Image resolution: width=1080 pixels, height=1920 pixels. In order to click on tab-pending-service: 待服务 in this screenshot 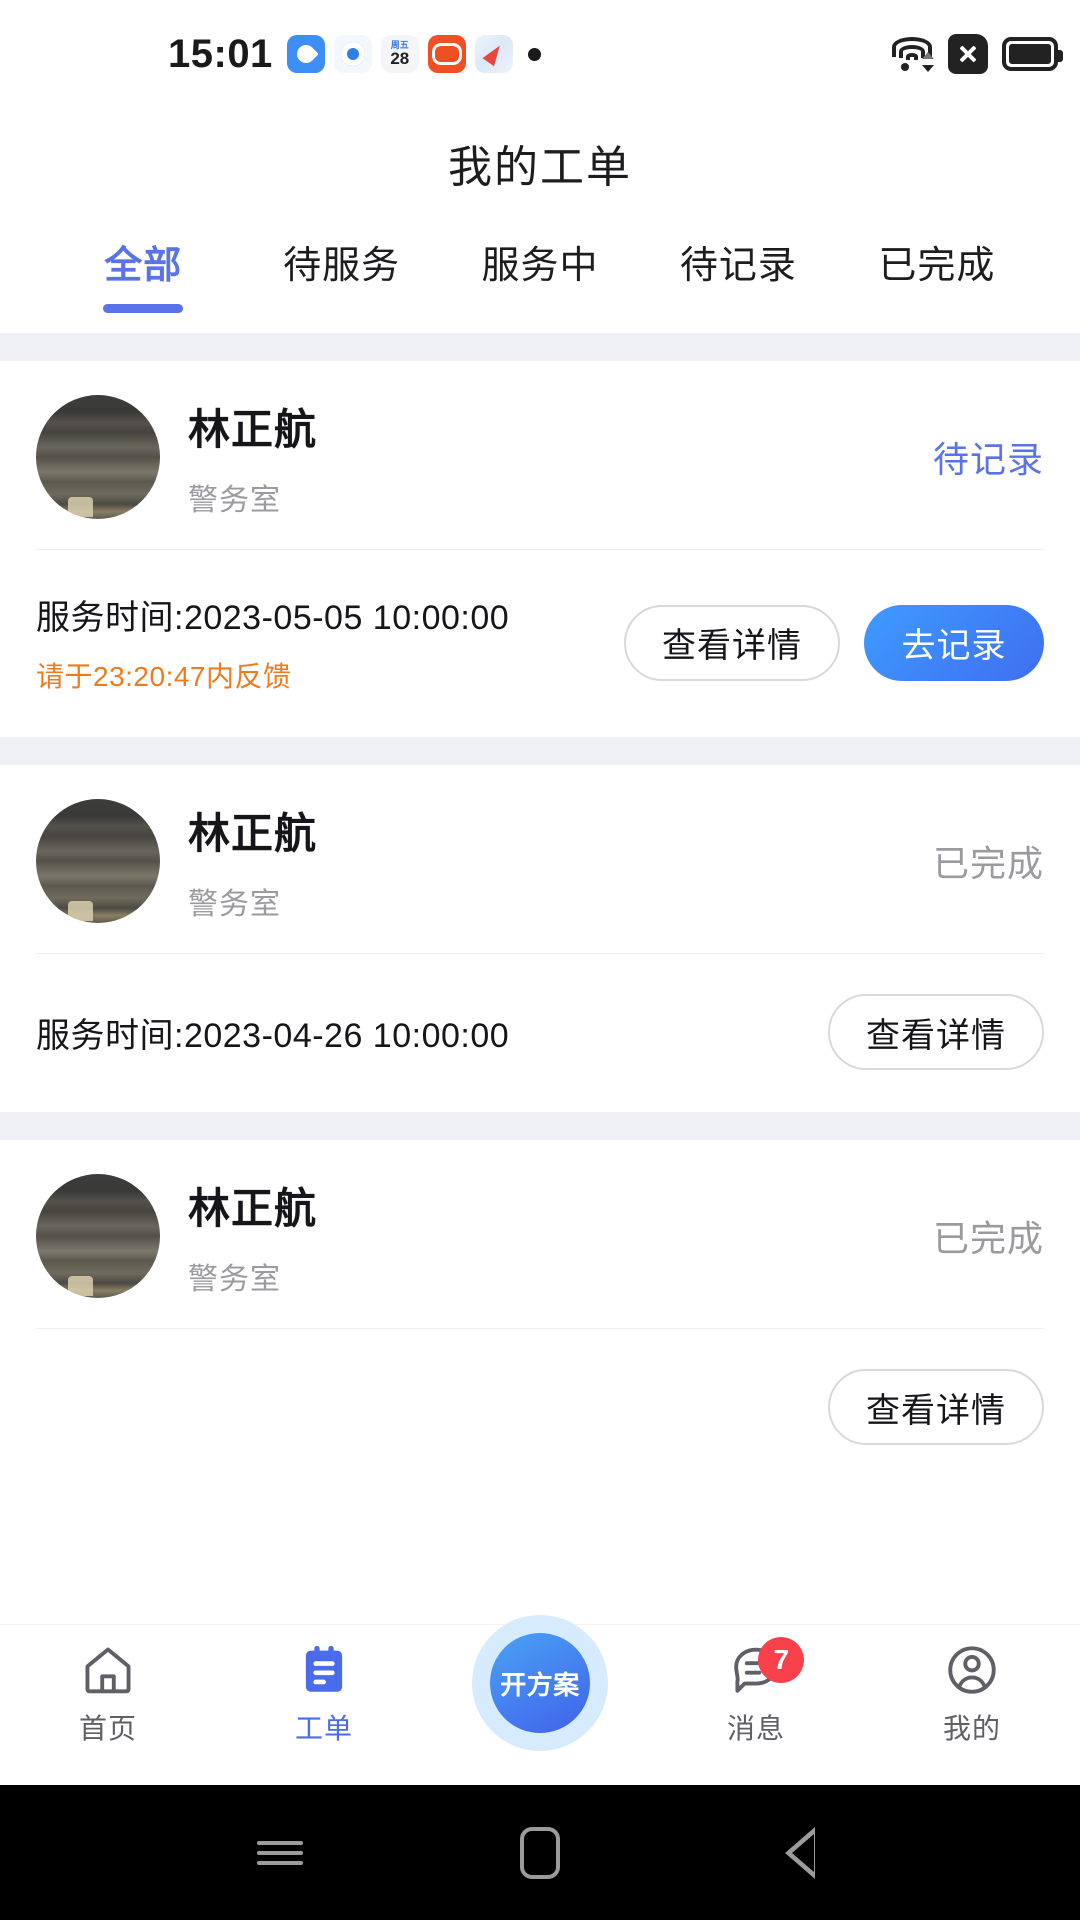, I will do `click(341, 253)`.